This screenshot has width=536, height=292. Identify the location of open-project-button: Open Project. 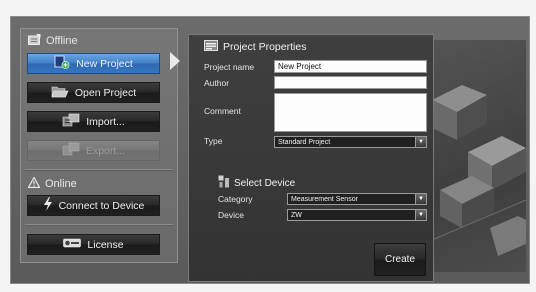
(93, 92).